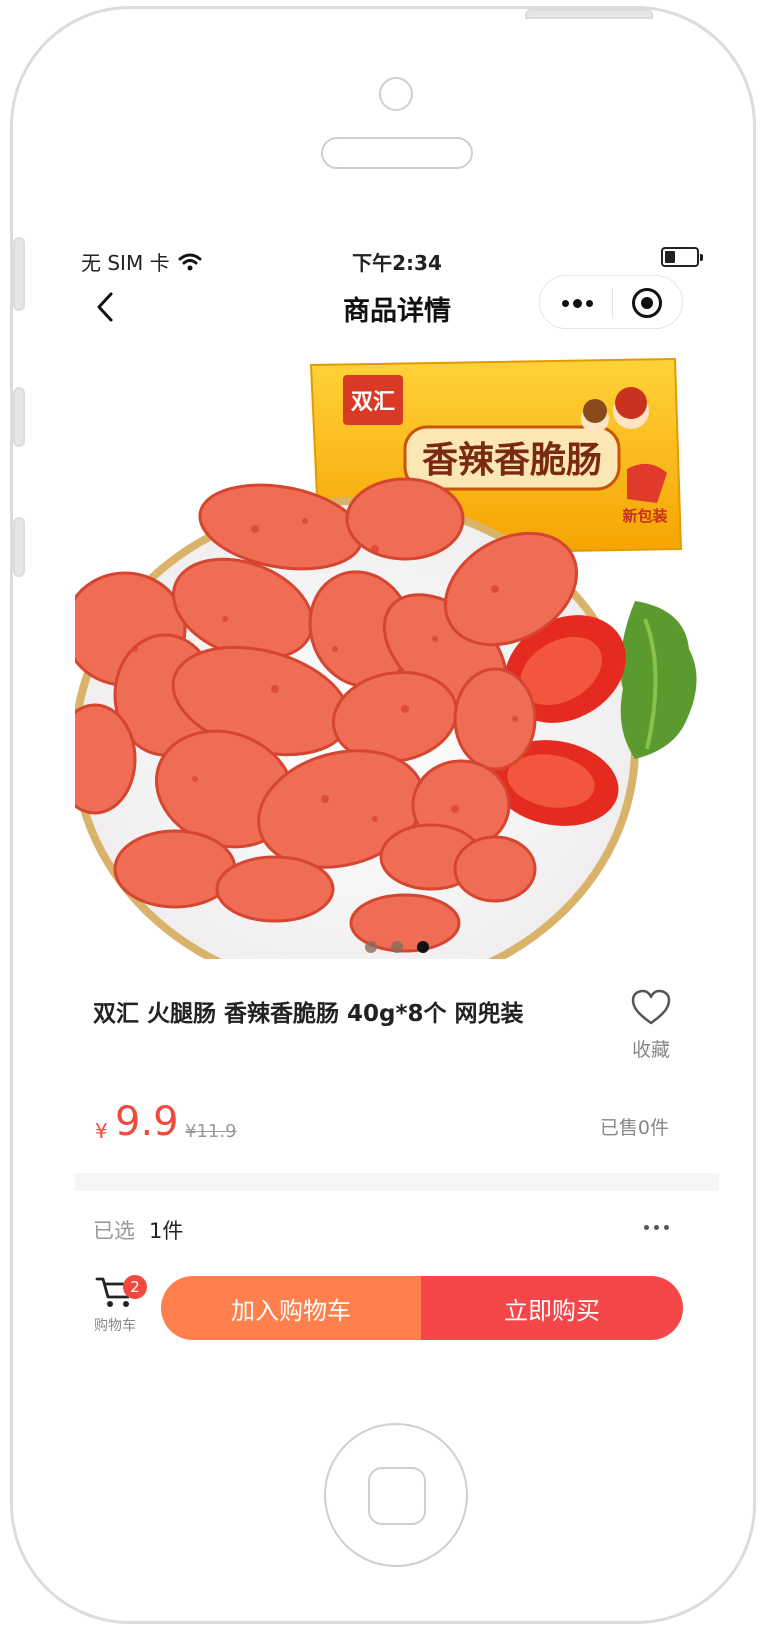 This screenshot has width=766, height=1631. What do you see at coordinates (651, 1025) in the screenshot?
I see `favorite-button: 收藏` at bounding box center [651, 1025].